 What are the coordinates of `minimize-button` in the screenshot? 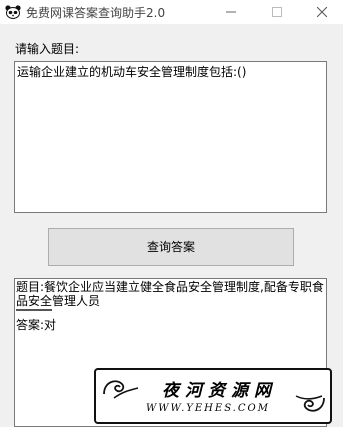 It's located at (231, 12).